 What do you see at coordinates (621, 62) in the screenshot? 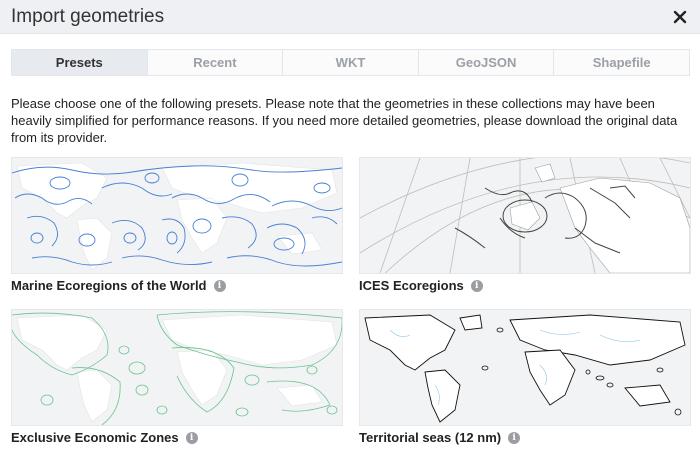
I see `tab-shapefile: Shapefile` at bounding box center [621, 62].